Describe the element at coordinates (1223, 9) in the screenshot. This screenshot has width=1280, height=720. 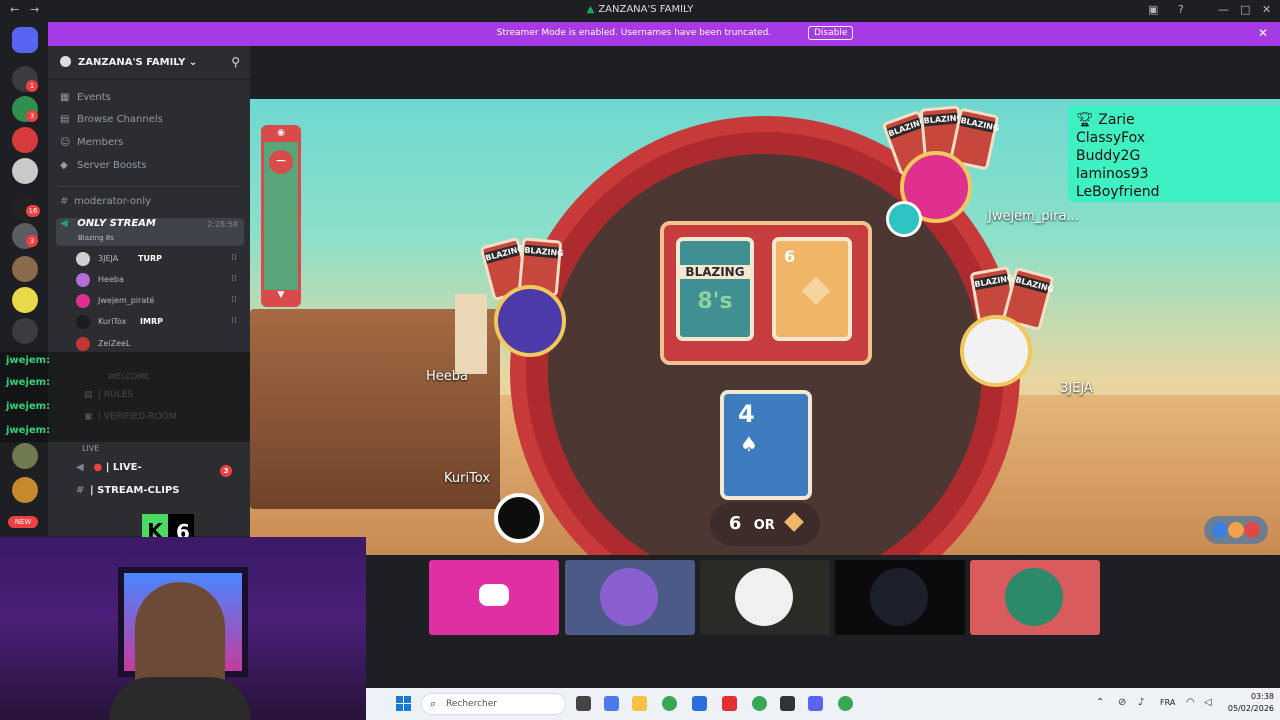
I see `minimize-button: —` at that location.